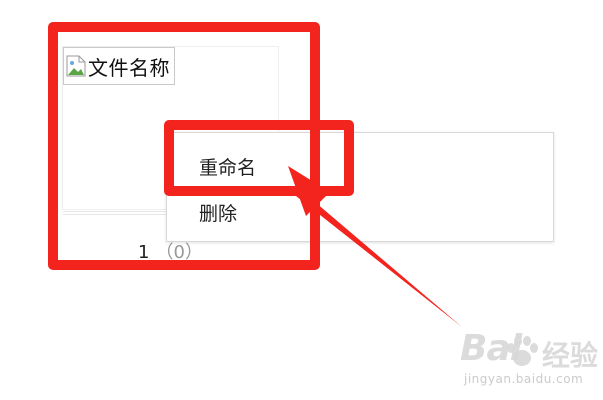 The height and width of the screenshot is (400, 603). I want to click on paw-icon, so click(522, 351).